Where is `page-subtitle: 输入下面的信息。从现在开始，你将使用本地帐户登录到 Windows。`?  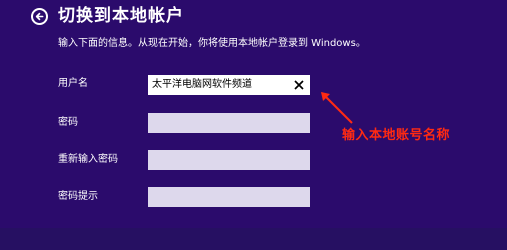 page-subtitle: 输入下面的信息。从现在开始，你将使用本地帐户登录到 Windows。 is located at coordinates (212, 43).